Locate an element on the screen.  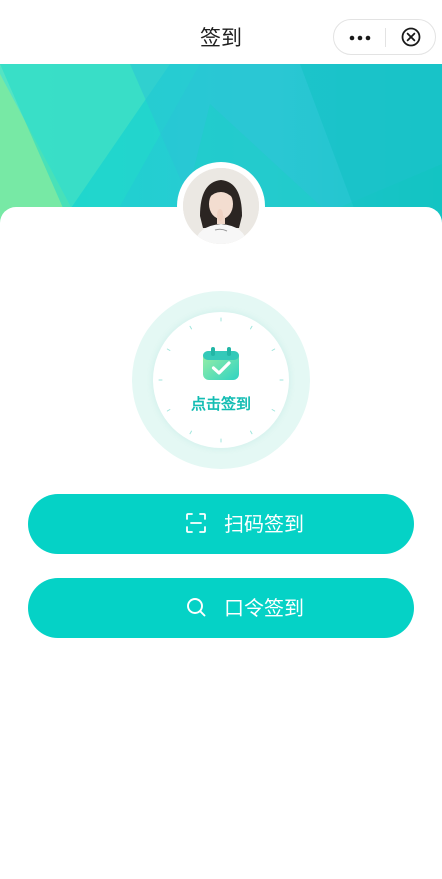
mini-program-capsule is located at coordinates (384, 37).